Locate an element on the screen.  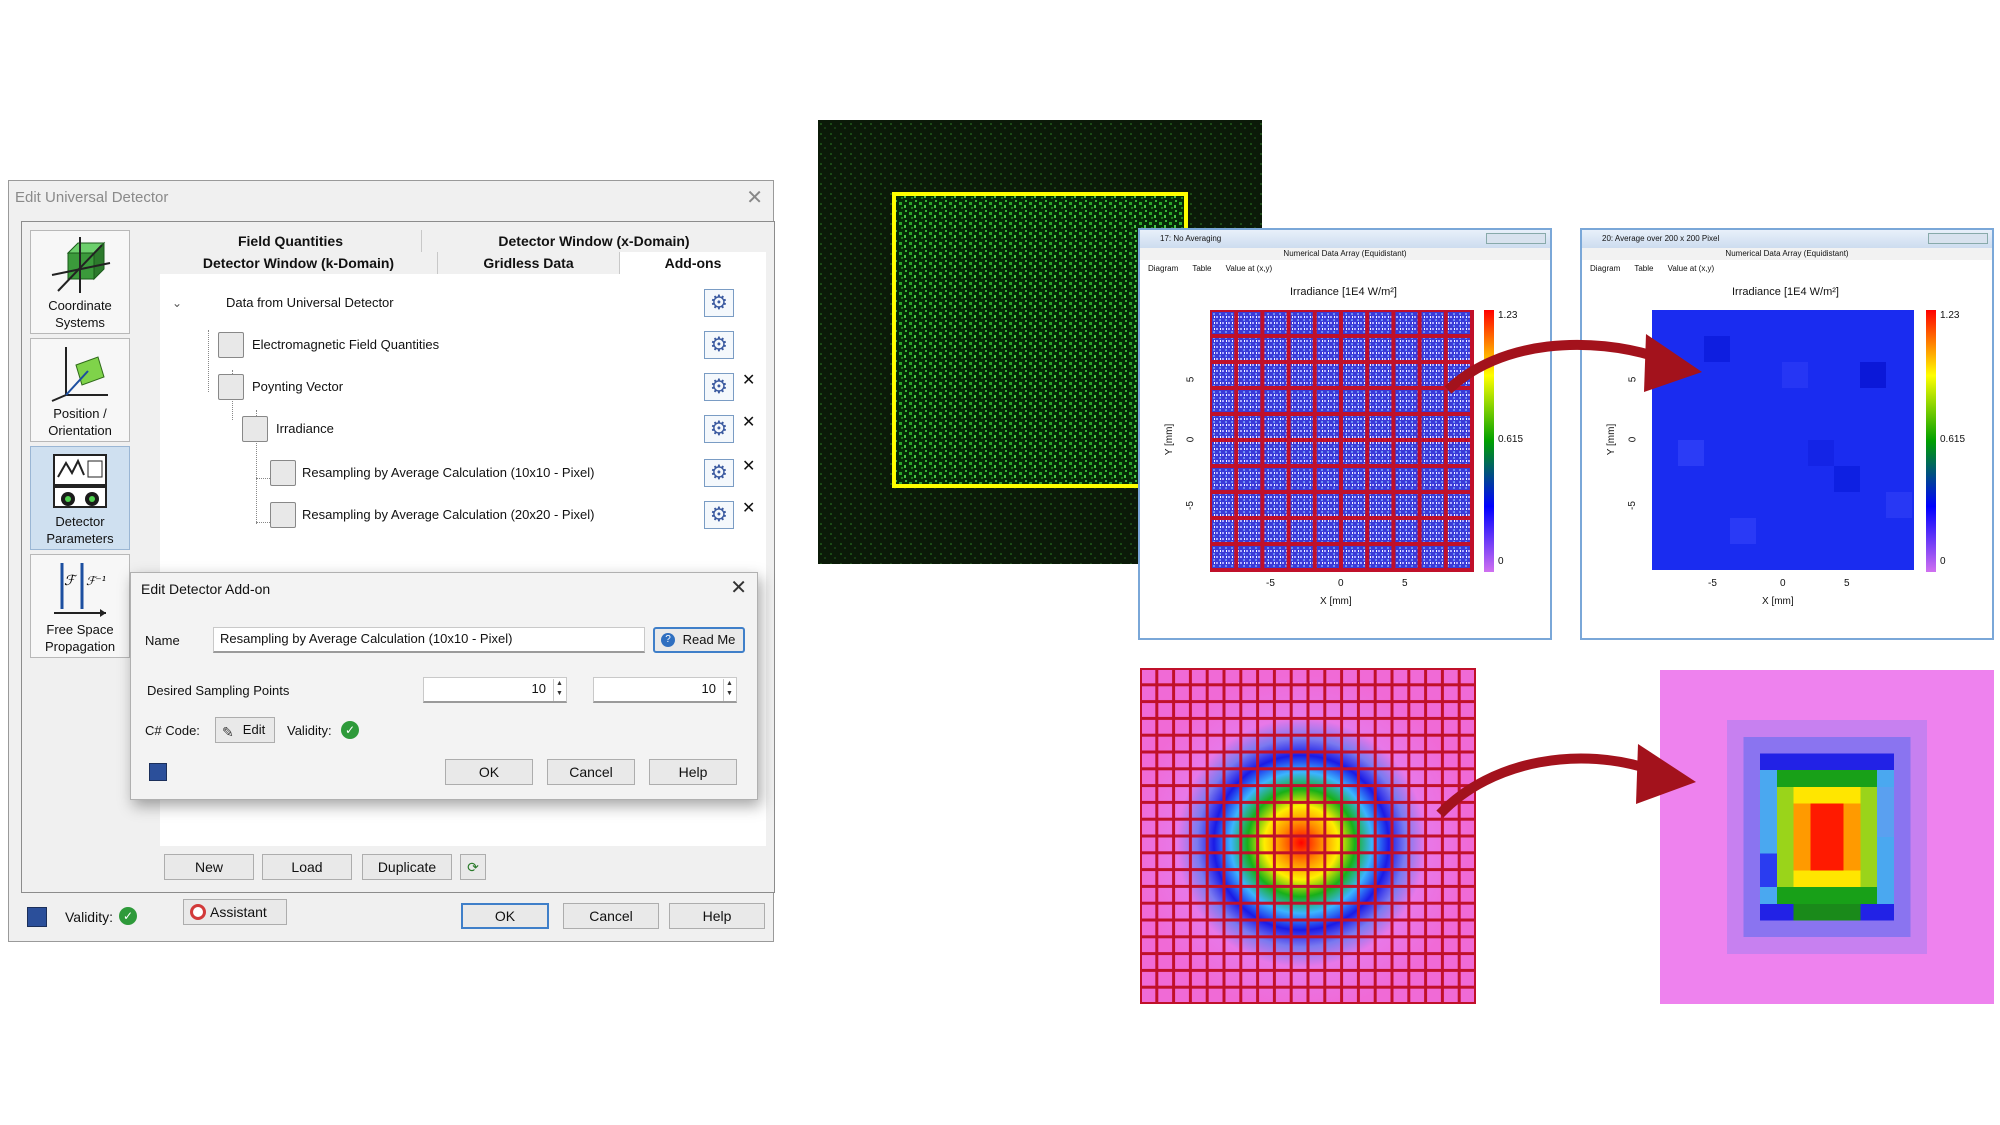
tree-row-poynting-vector: Poynting Vector ⚙ ✕ is located at coordinates (463, 387).